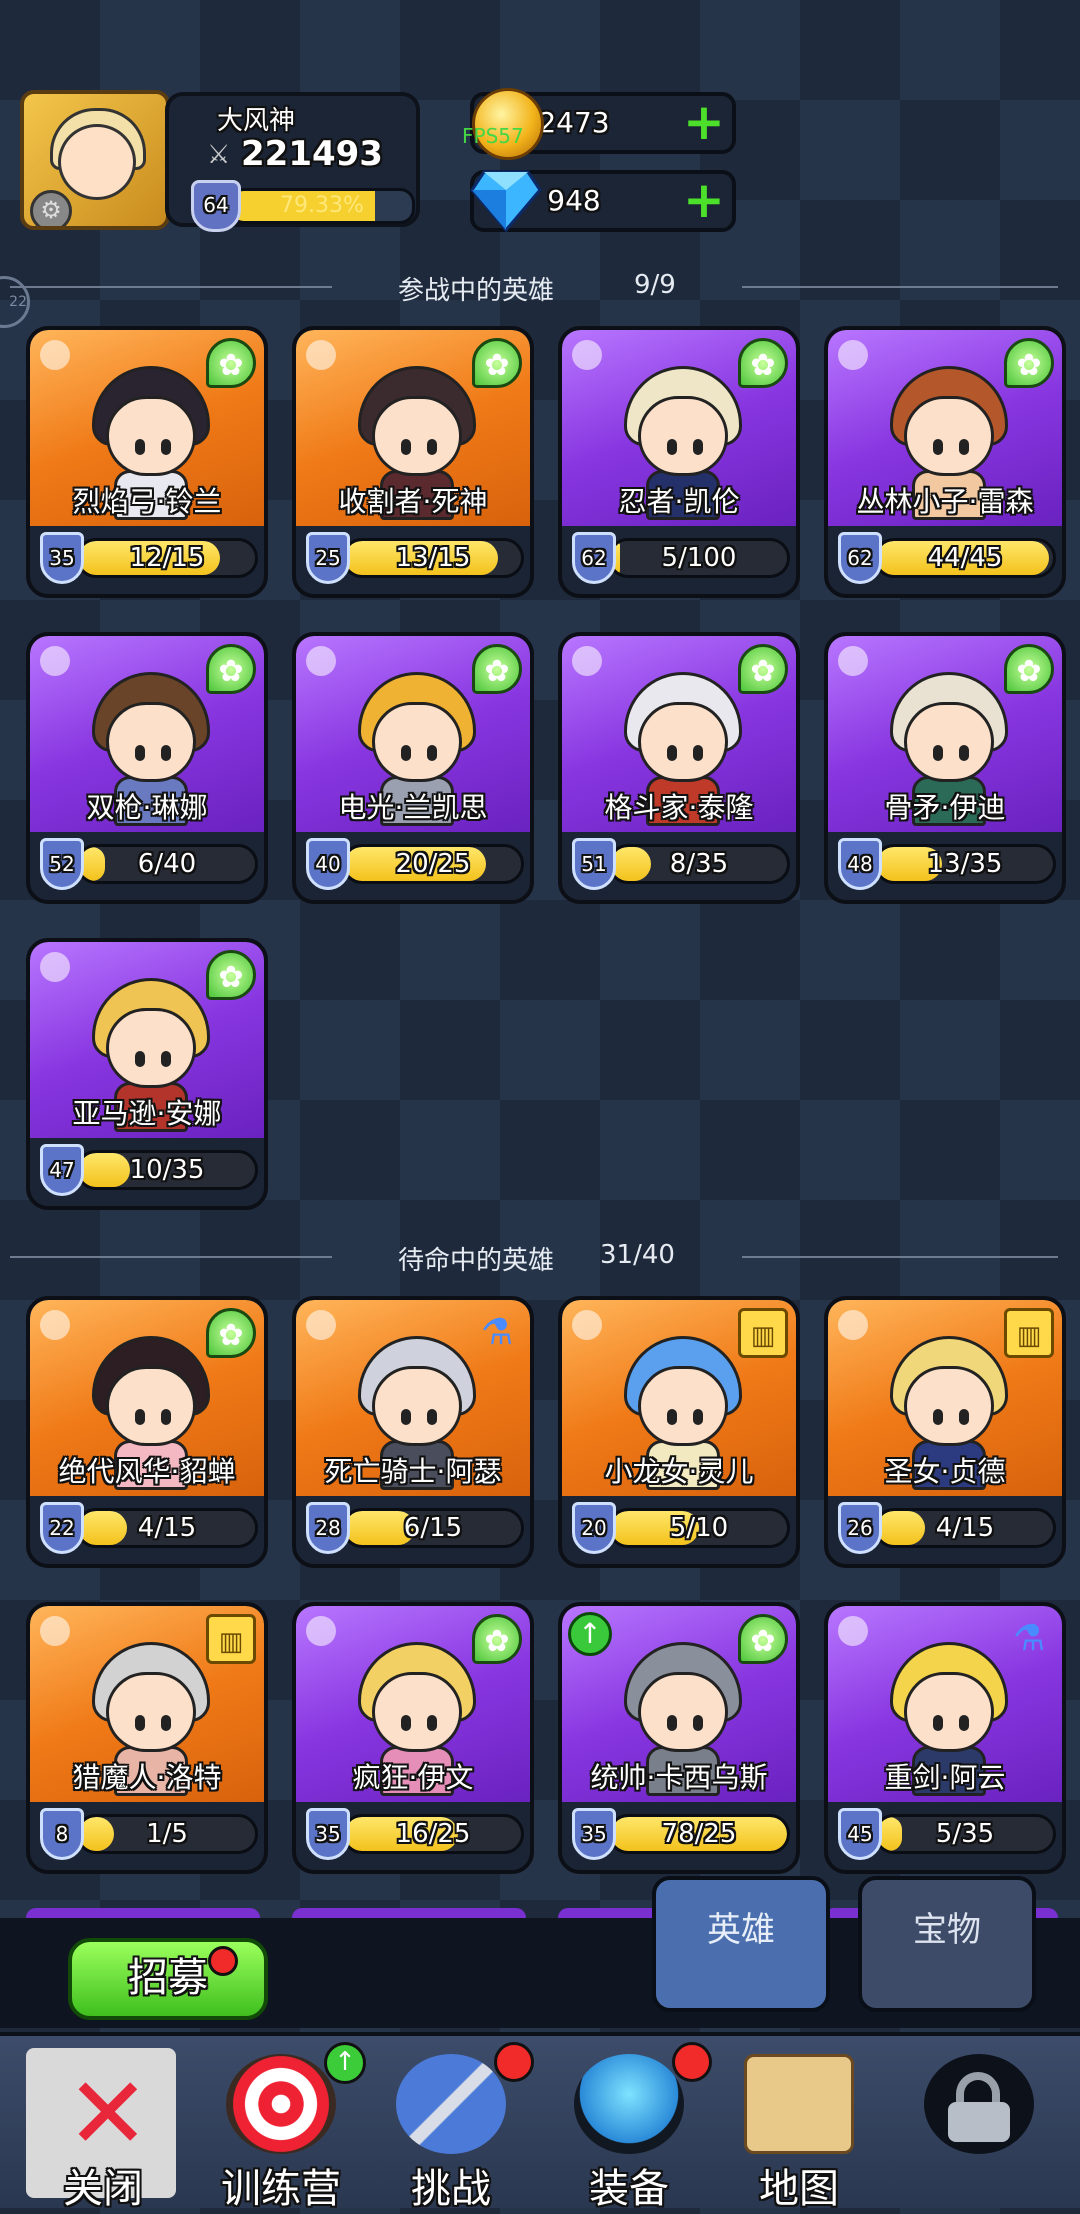 The image size is (1080, 2214). What do you see at coordinates (594, 864) in the screenshot?
I see `hero-level-badge: 51` at bounding box center [594, 864].